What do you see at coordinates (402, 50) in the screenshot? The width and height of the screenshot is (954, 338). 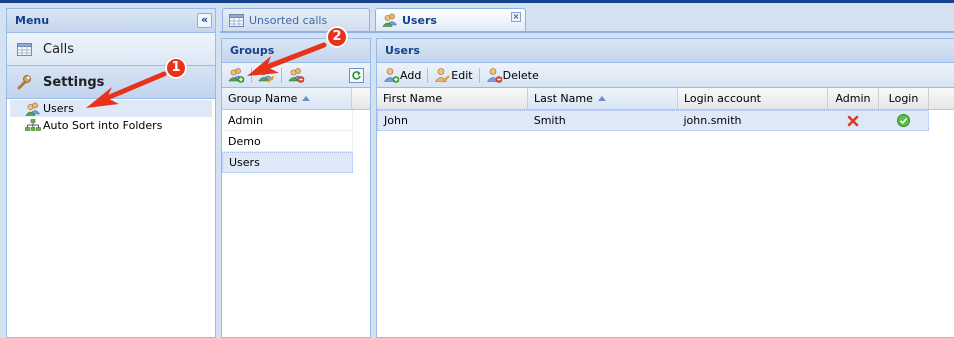 I see `users-title: Users` at bounding box center [402, 50].